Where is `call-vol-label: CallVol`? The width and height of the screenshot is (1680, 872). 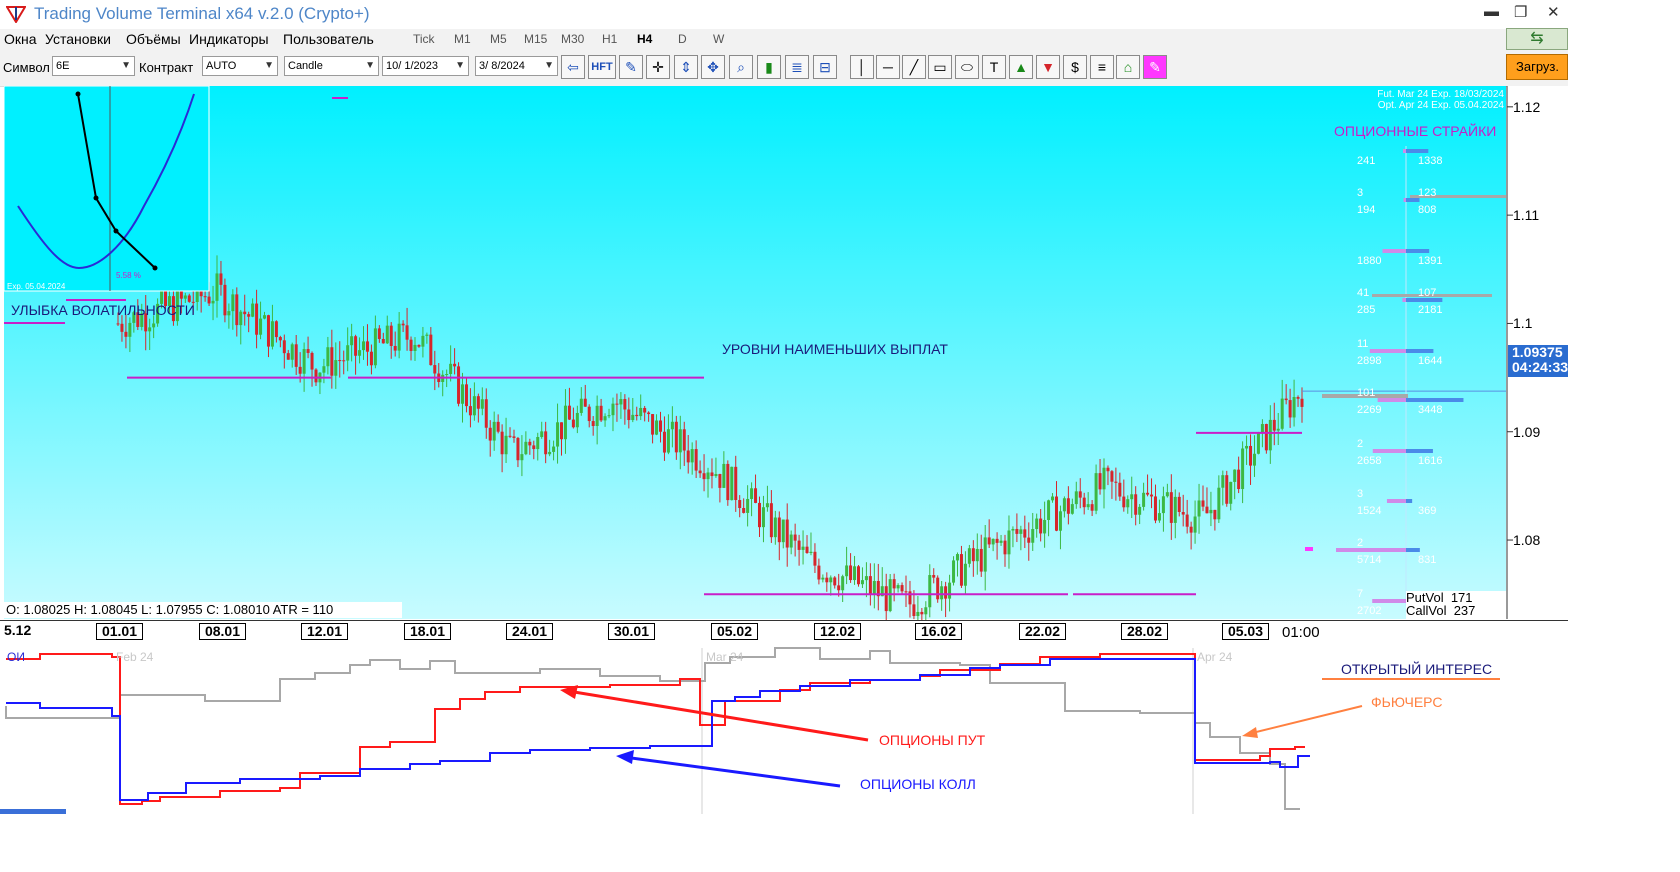
call-vol-label: CallVol is located at coordinates (1426, 610).